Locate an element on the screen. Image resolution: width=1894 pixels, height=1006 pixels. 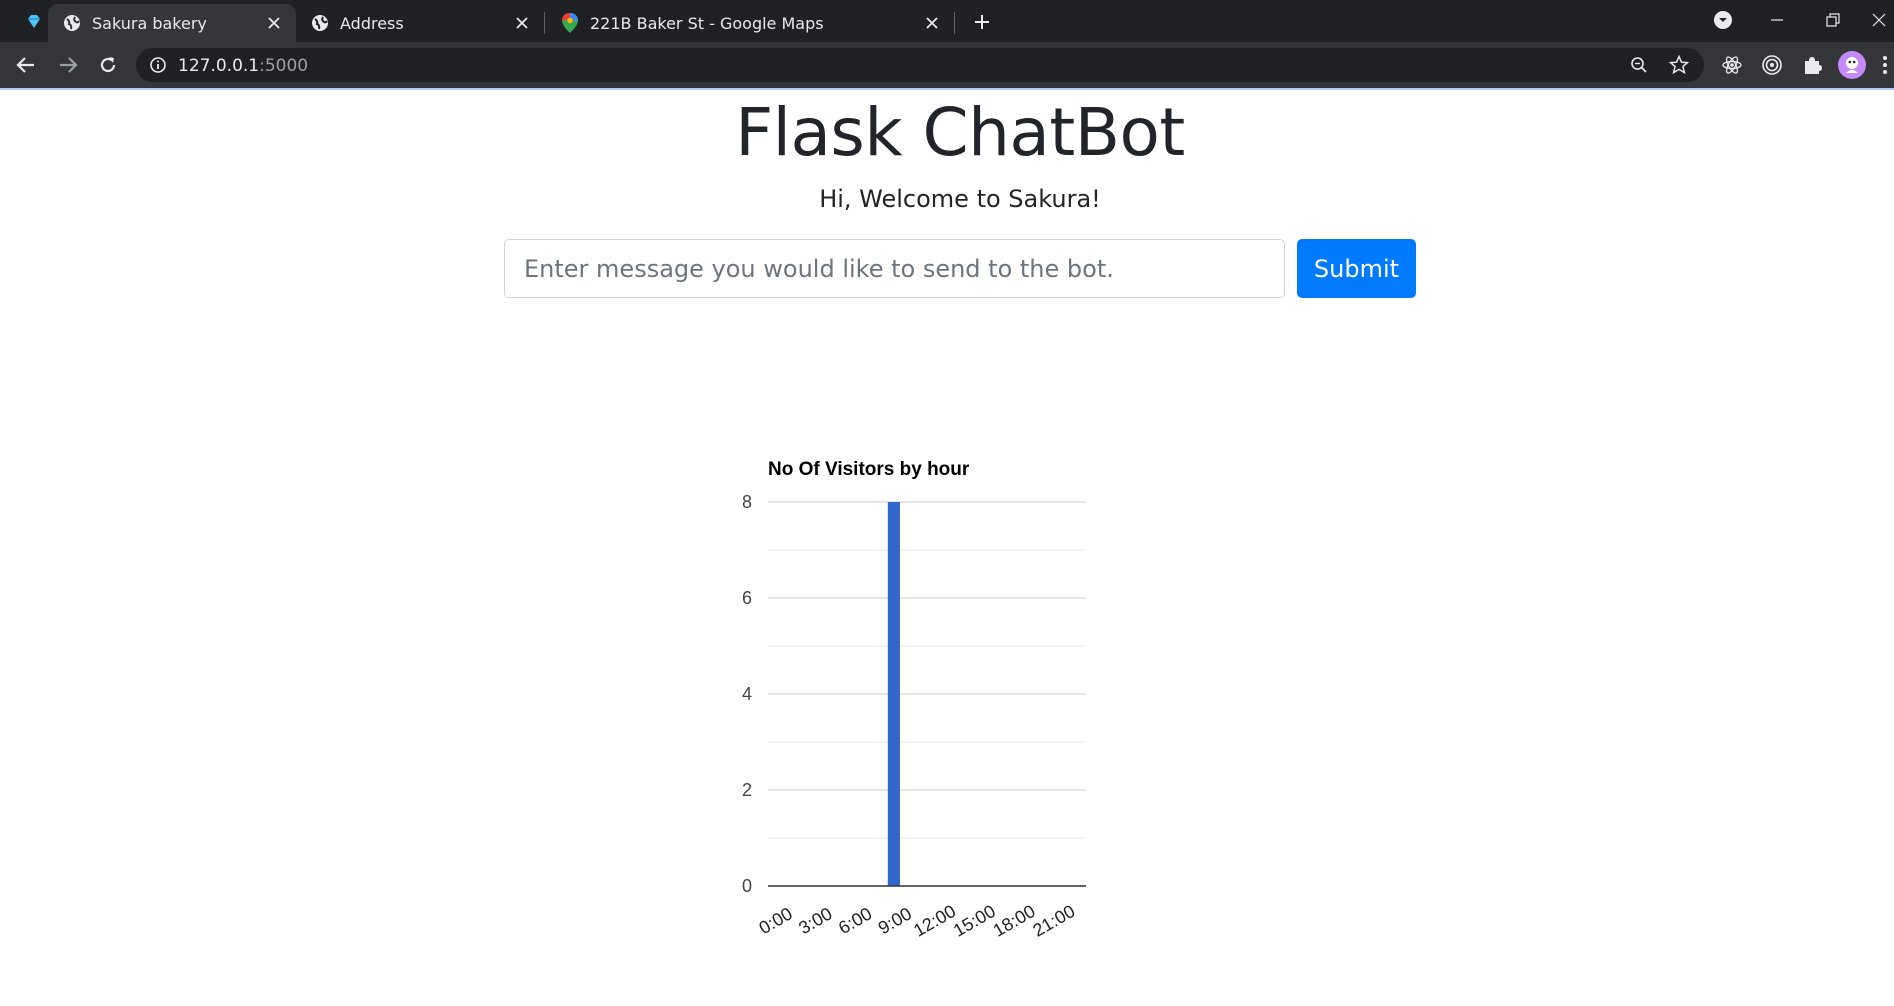
tab-search-dropdown-icon is located at coordinates (1723, 20).